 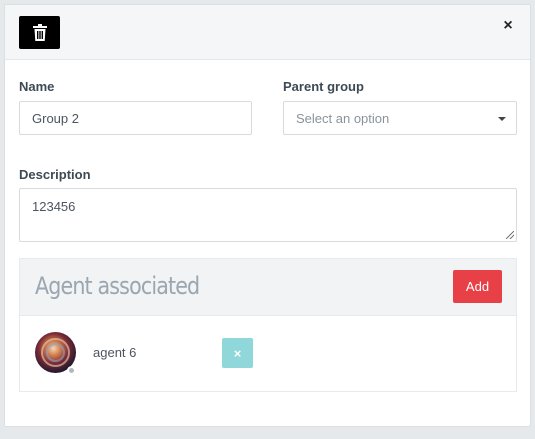 I want to click on trash-icon, so click(x=39, y=32).